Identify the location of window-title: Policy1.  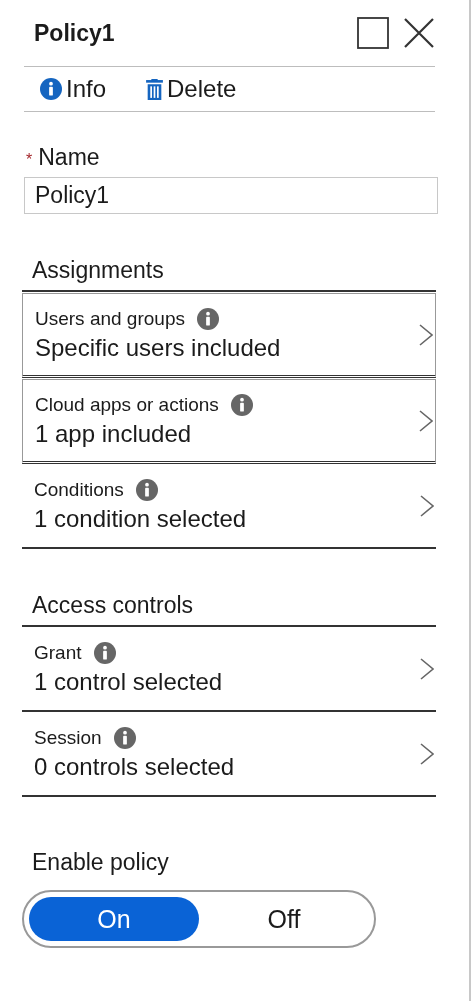
(75, 33).